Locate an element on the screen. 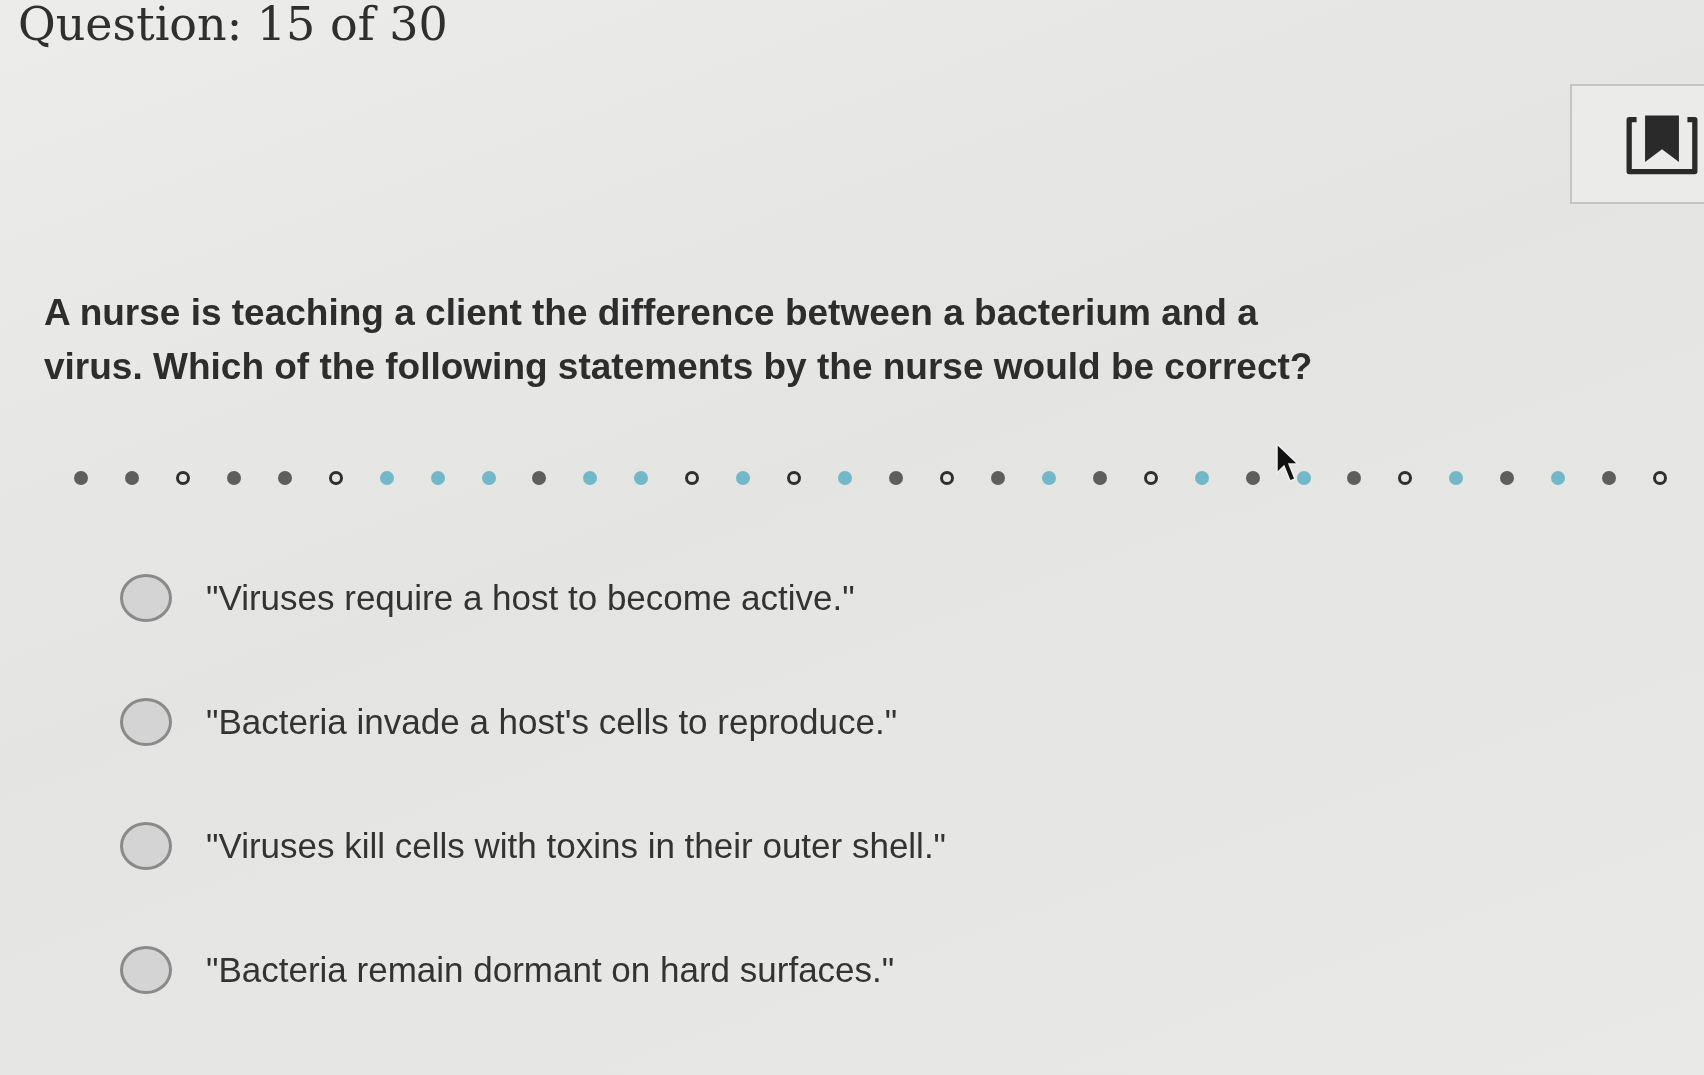  answer-option-text: "Viruses kill cells with toxins in their outer shell." is located at coordinates (576, 846).